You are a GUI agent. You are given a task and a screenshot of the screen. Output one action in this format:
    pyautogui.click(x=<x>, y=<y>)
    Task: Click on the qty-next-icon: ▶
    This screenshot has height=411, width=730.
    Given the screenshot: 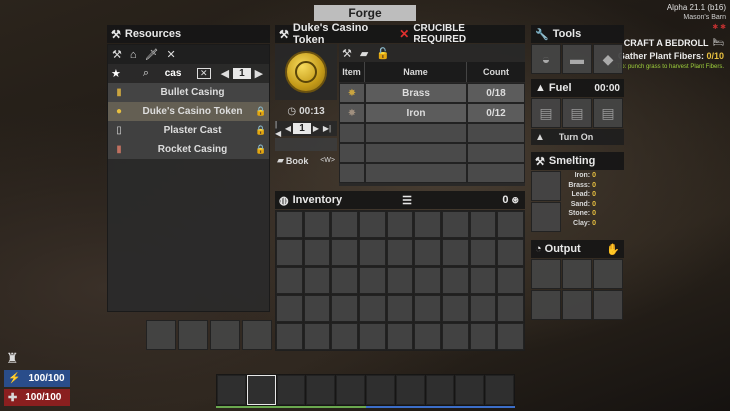 What is the action you would take?
    pyautogui.click(x=316, y=128)
    